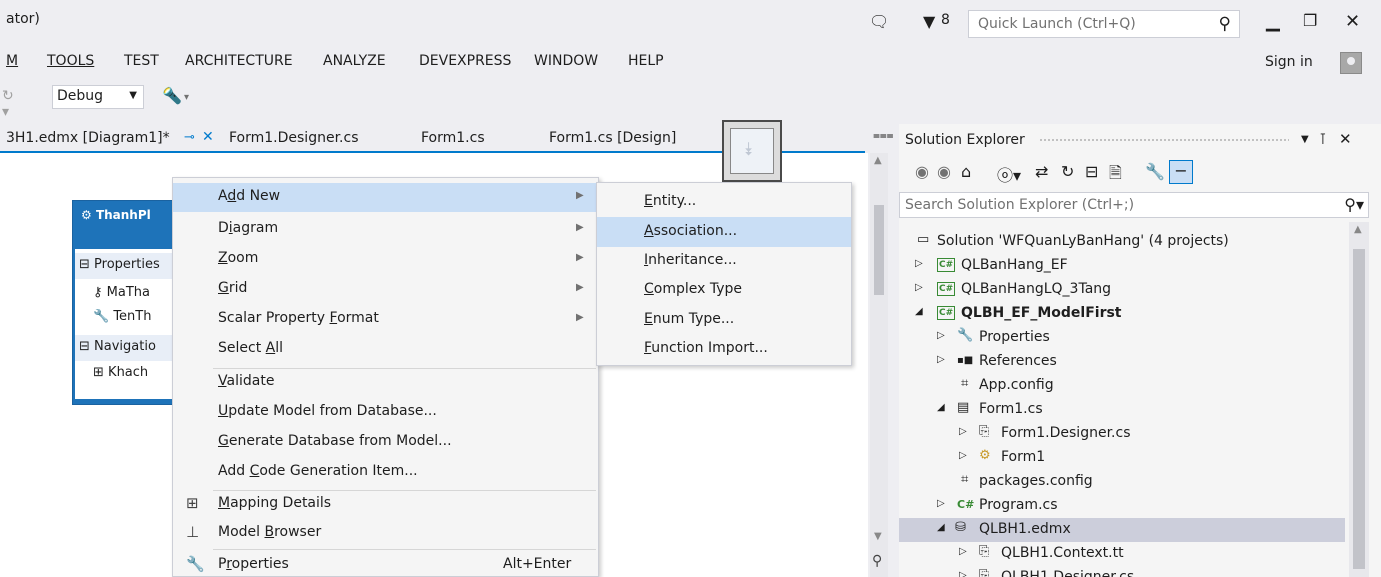 Image resolution: width=1381 pixels, height=577 pixels. What do you see at coordinates (1122, 571) in the screenshot?
I see `tree-item-designer-cs: ▷ ⎘ QLBH1.Designer.cs` at bounding box center [1122, 571].